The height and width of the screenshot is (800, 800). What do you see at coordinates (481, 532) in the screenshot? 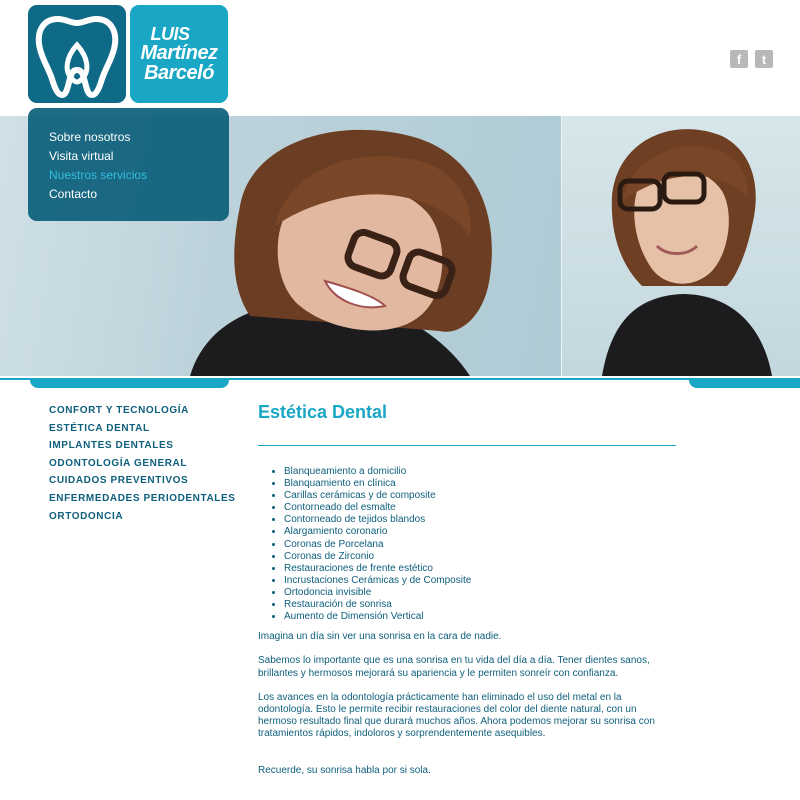
I see `list-item: Alargamiento coronario` at bounding box center [481, 532].